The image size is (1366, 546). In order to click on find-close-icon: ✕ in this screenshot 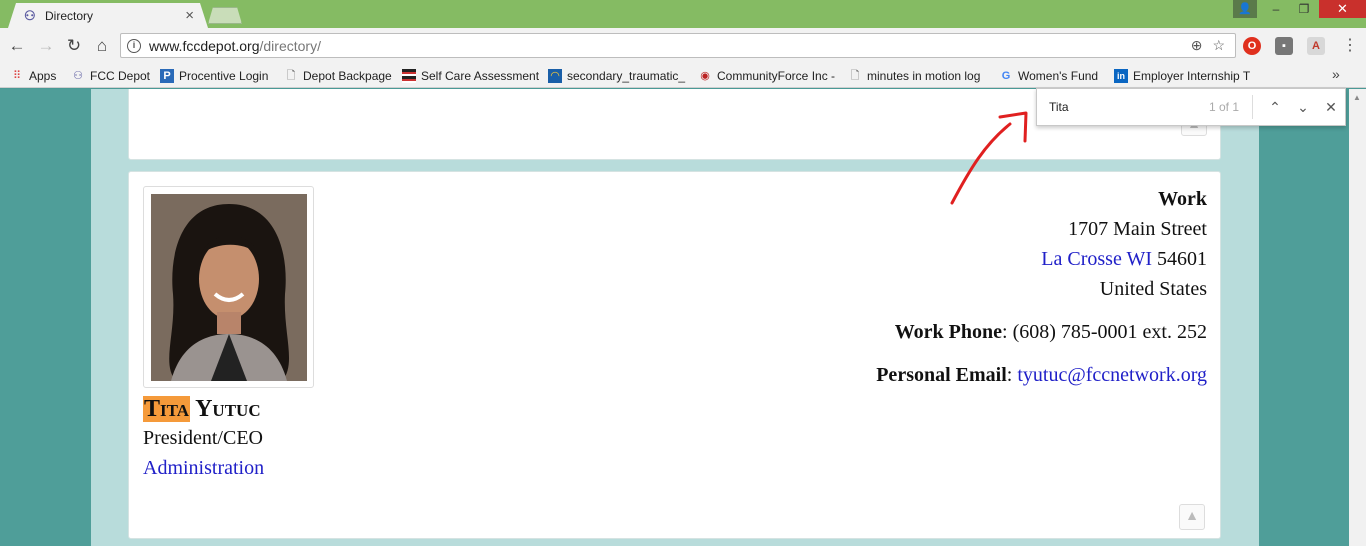, I will do `click(1331, 107)`.